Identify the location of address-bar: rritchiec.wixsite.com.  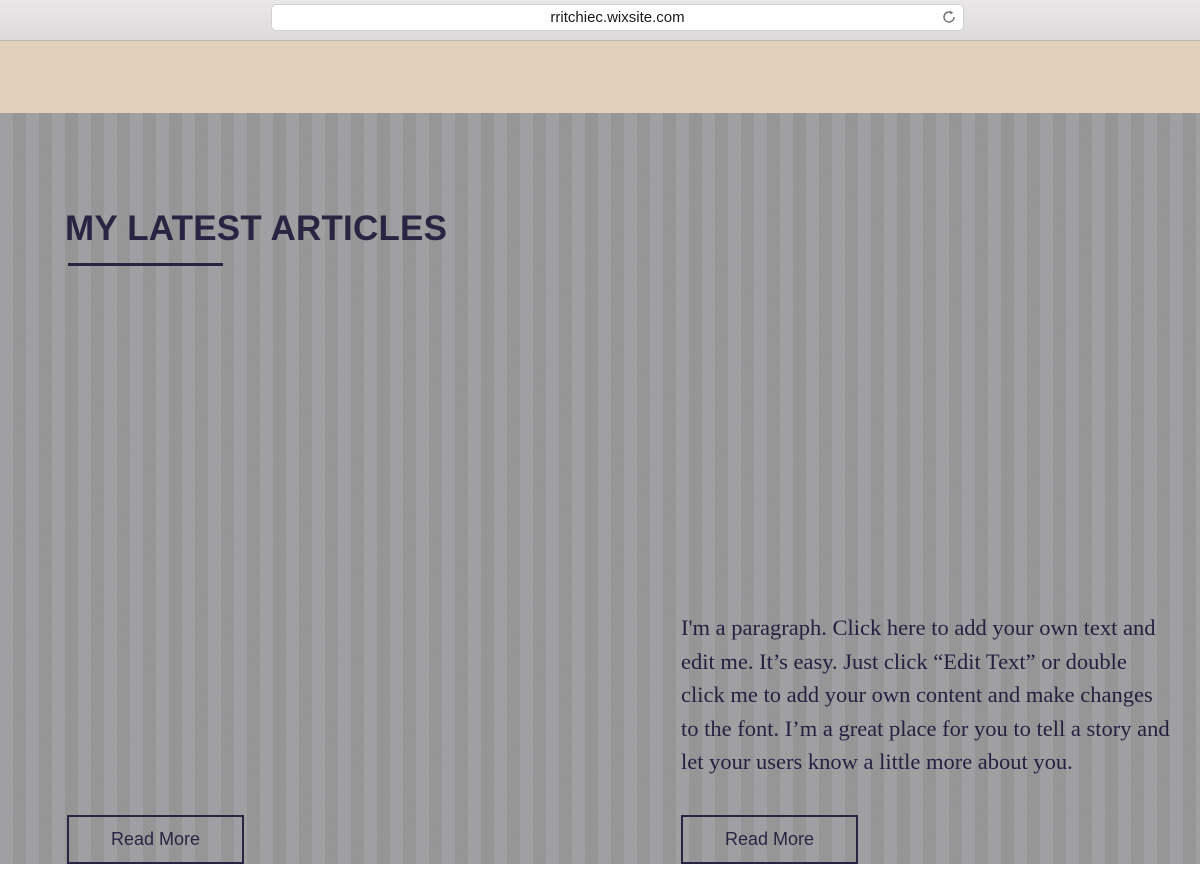
(617, 17).